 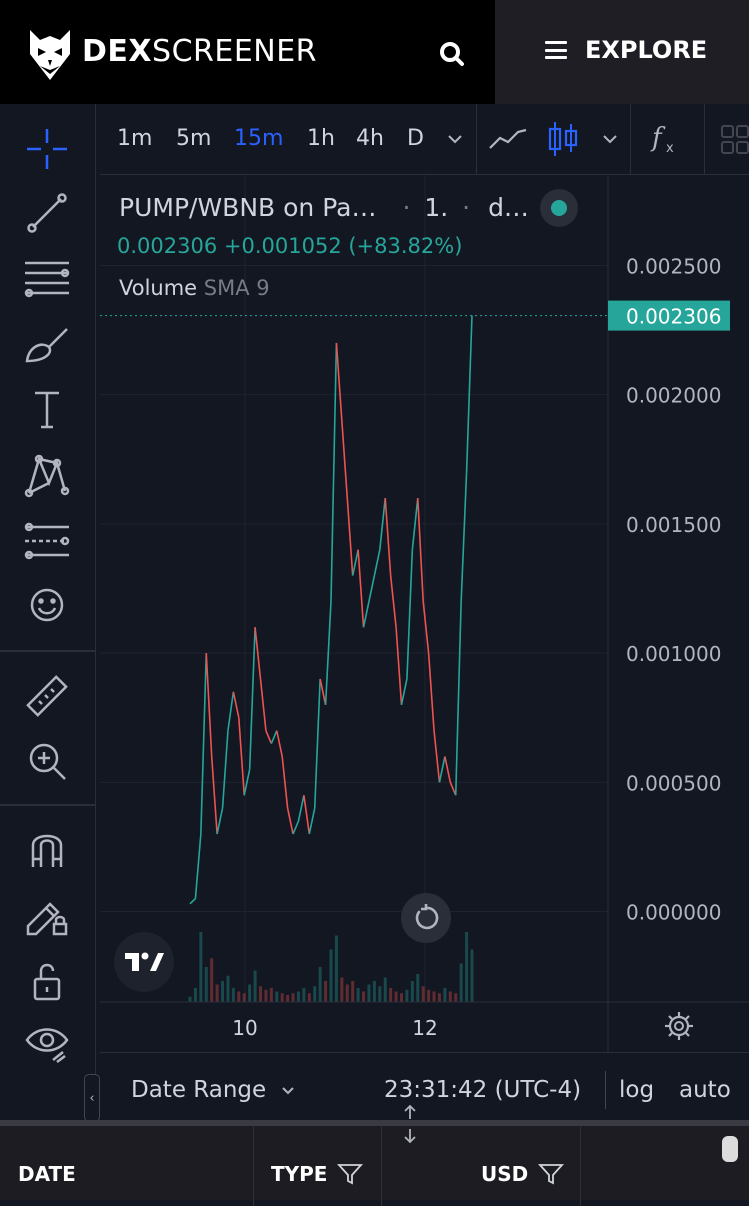 What do you see at coordinates (559, 208) in the screenshot?
I see `market-status-indicator` at bounding box center [559, 208].